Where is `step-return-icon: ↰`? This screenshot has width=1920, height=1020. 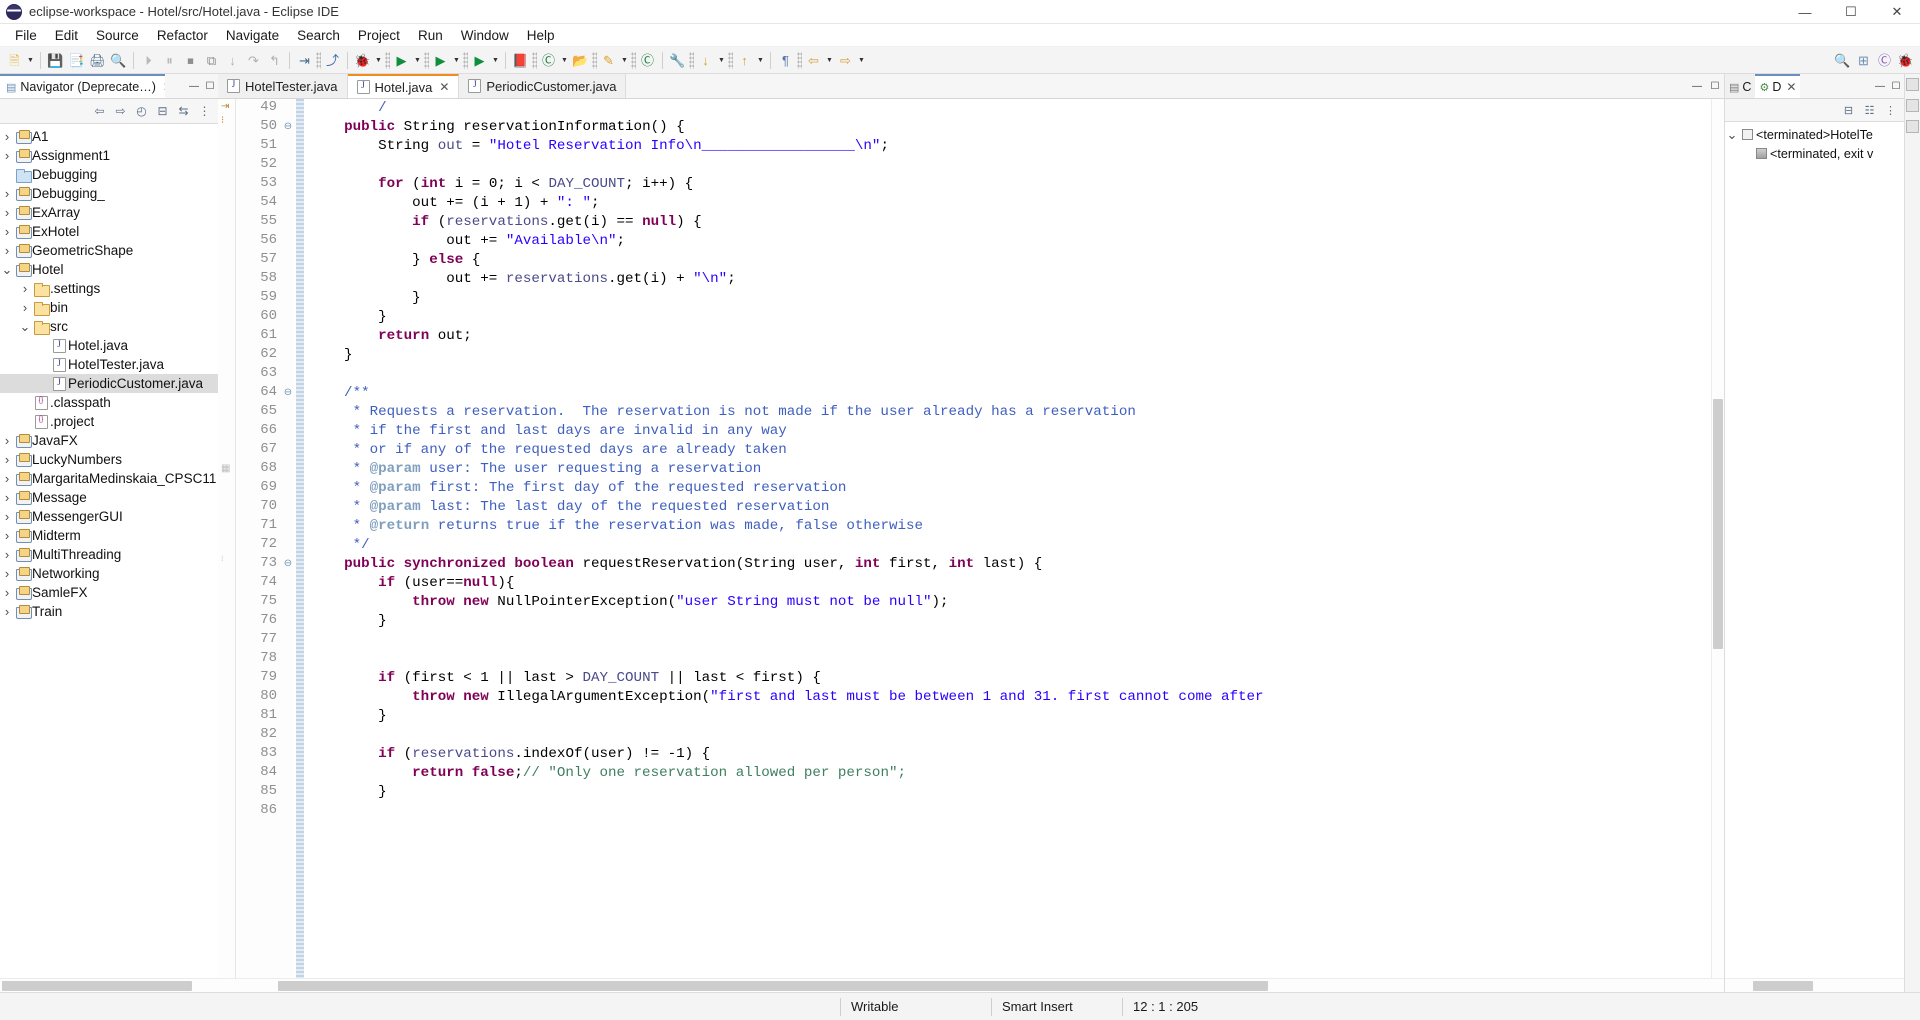 step-return-icon: ↰ is located at coordinates (274, 60).